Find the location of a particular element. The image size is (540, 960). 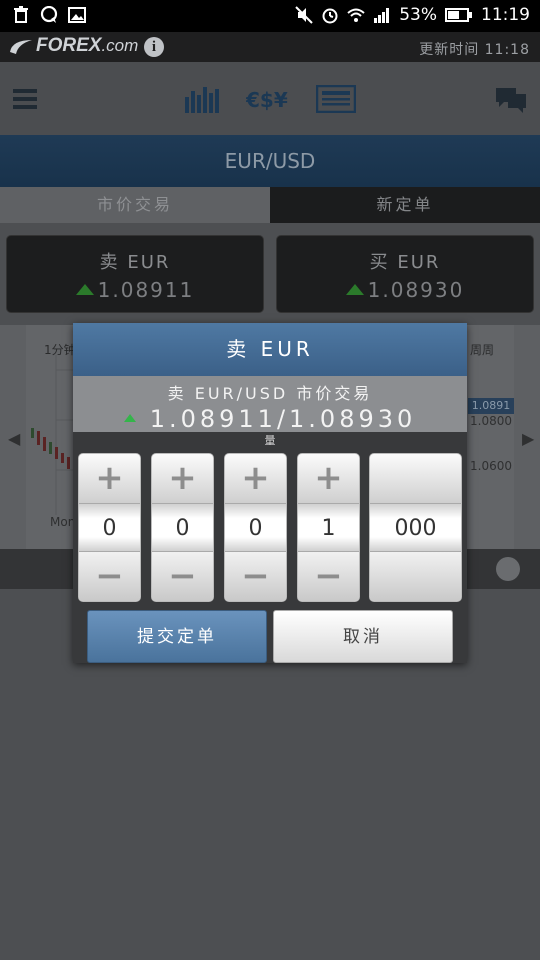

clock: 11:19 is located at coordinates (505, 15).